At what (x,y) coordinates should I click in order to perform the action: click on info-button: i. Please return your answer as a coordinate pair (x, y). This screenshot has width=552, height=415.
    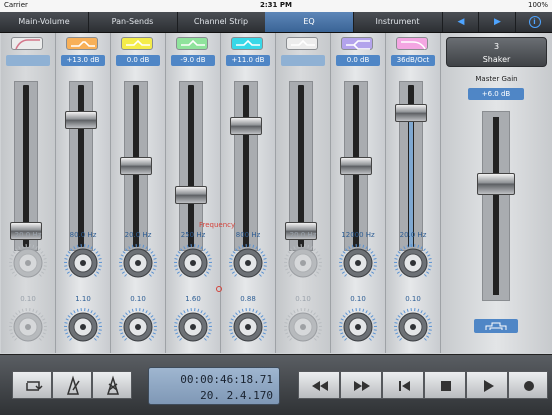
    Looking at the image, I should click on (533, 22).